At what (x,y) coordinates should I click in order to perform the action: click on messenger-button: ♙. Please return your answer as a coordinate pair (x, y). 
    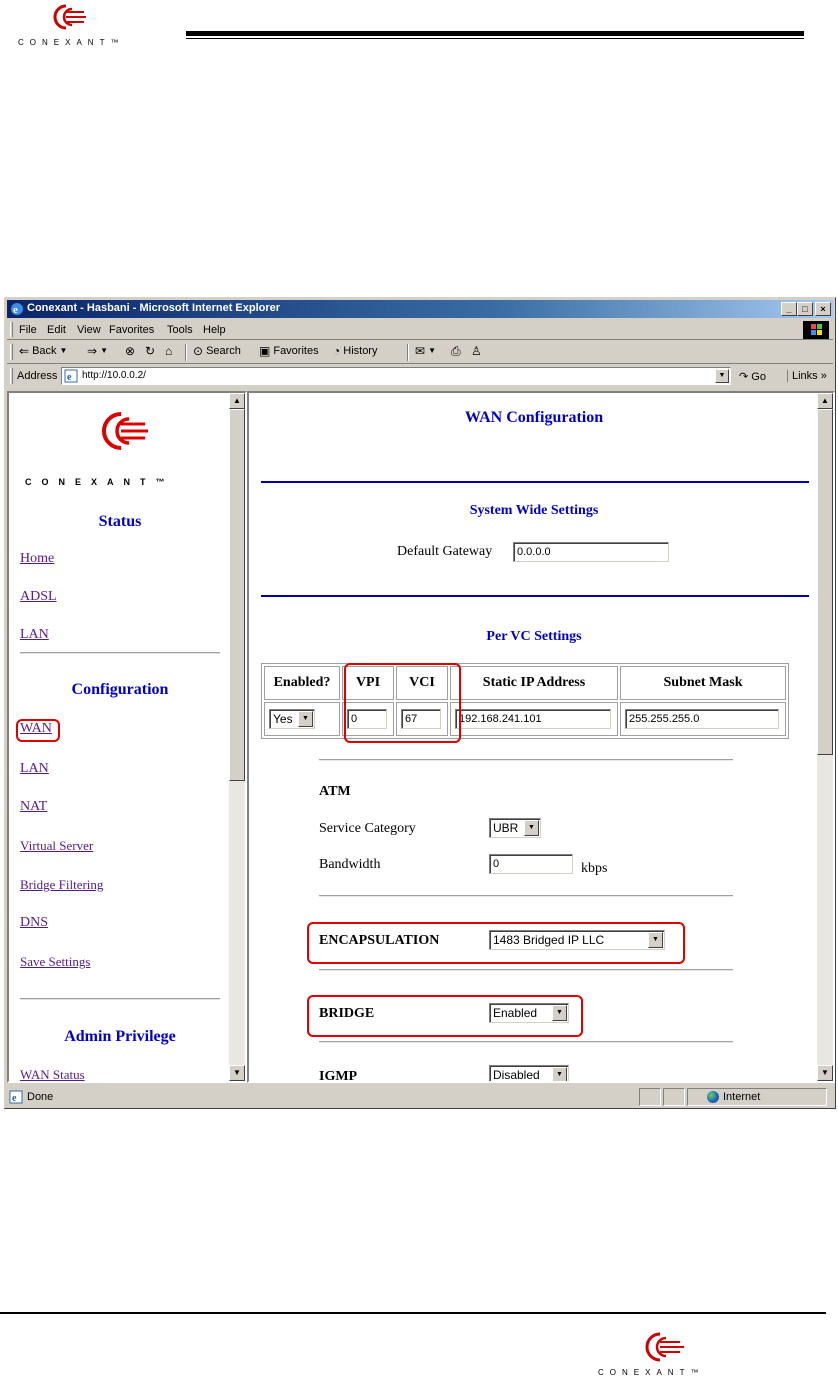
    Looking at the image, I should click on (476, 351).